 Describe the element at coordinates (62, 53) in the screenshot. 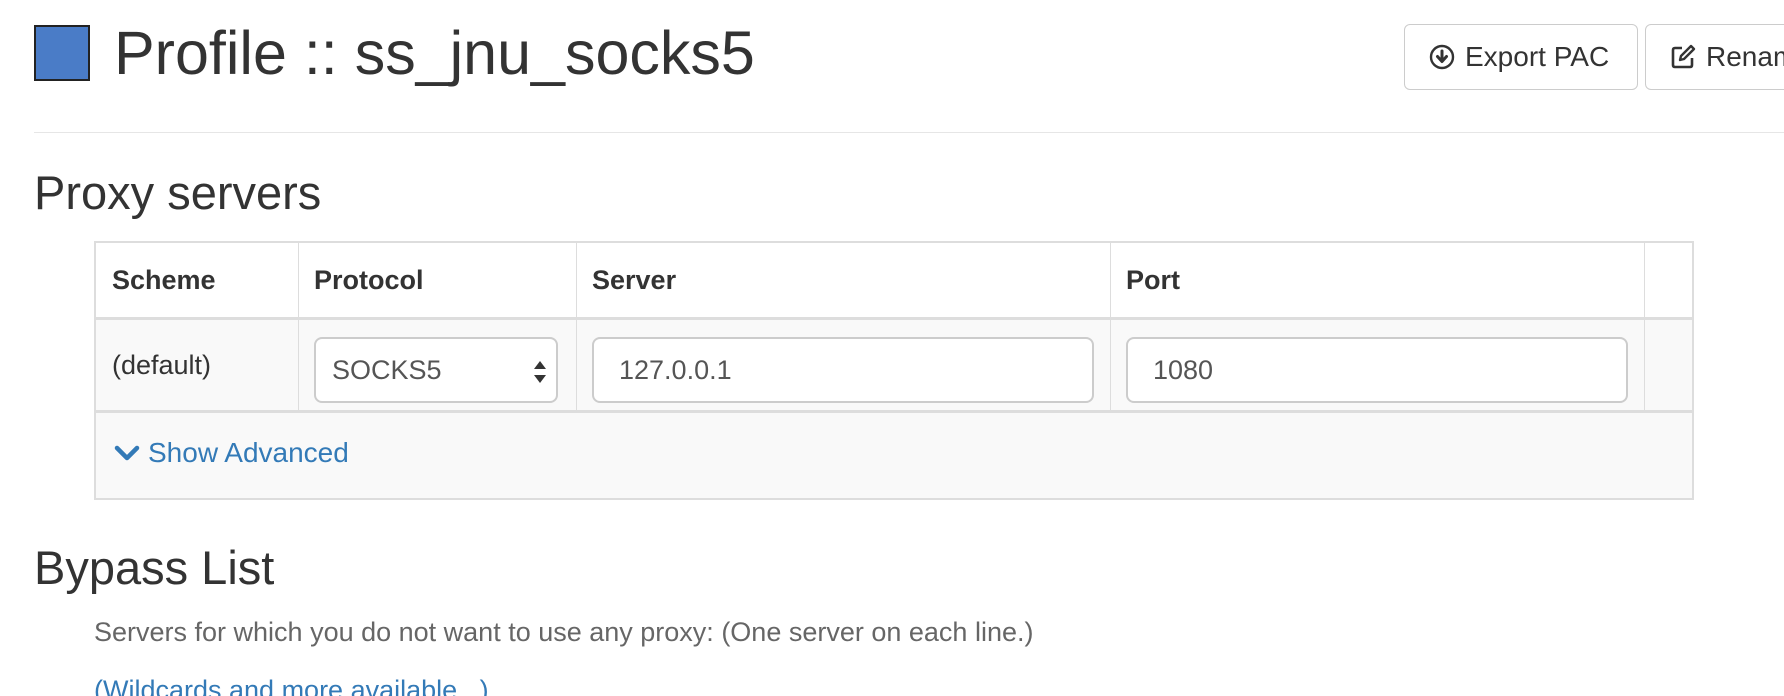

I see `profile-color-swatch` at that location.